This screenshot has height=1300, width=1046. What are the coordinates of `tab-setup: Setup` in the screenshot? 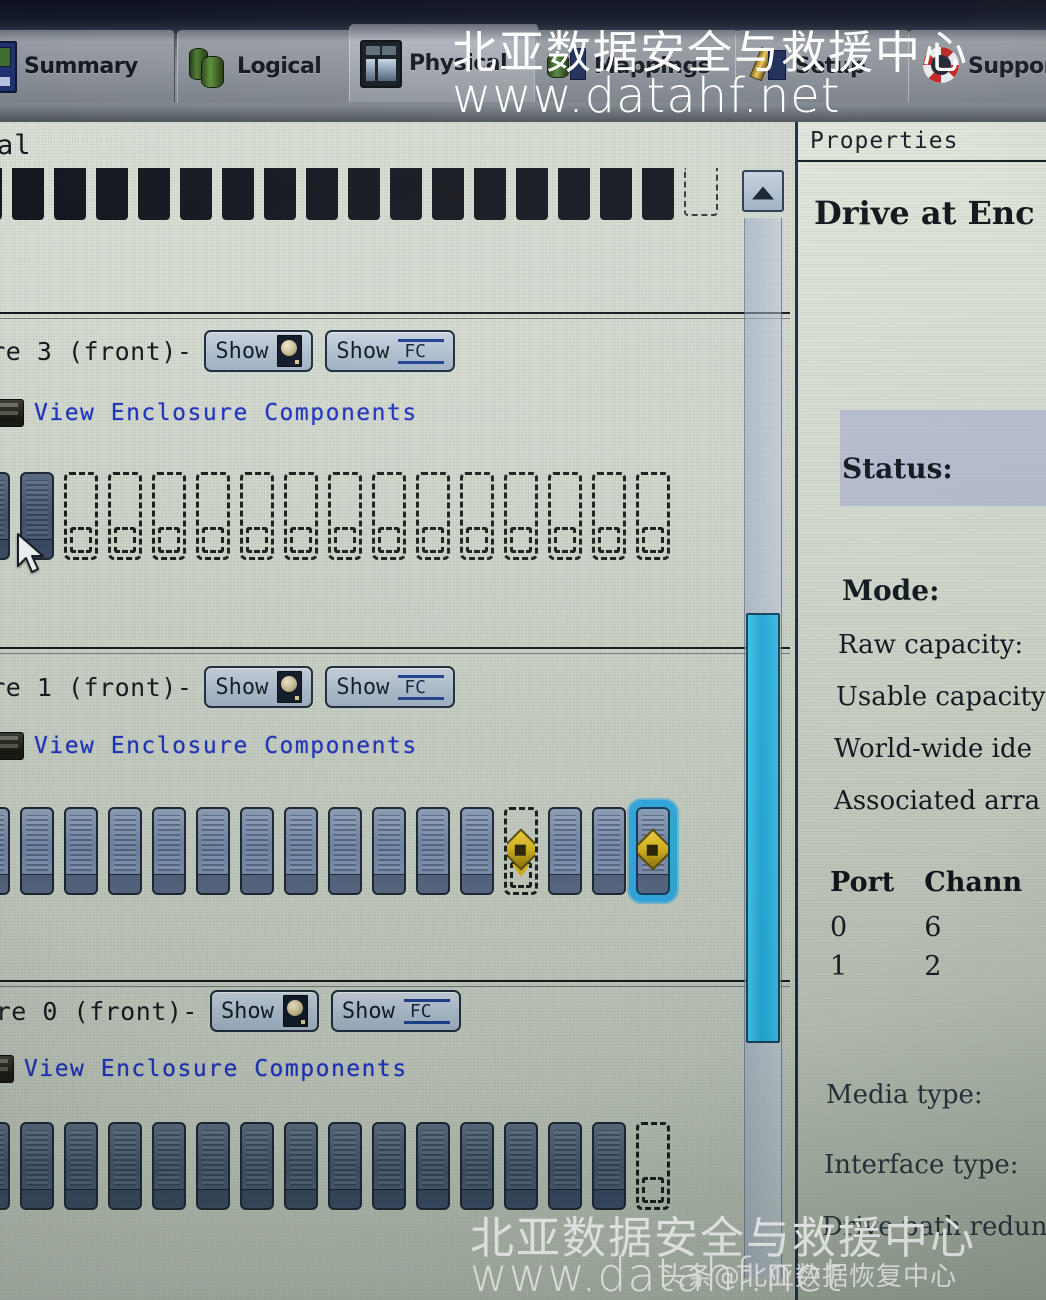 It's located at (822, 66).